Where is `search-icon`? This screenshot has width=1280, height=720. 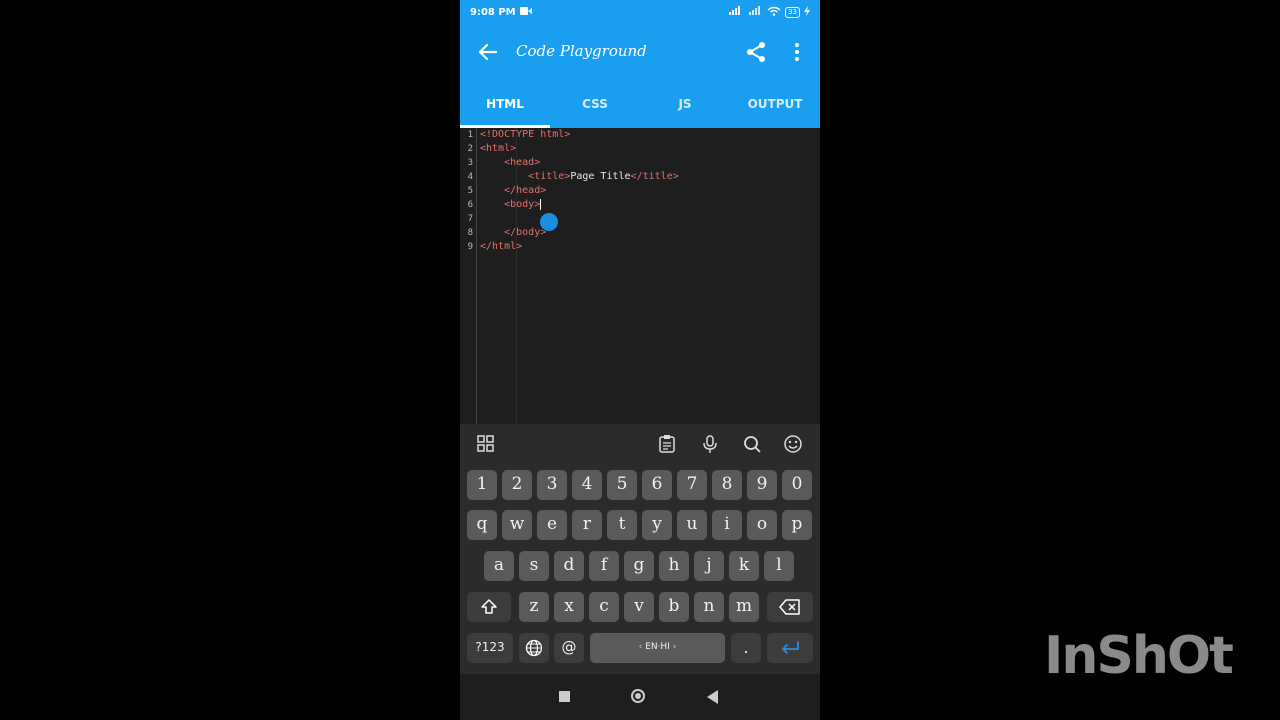
search-icon is located at coordinates (753, 445).